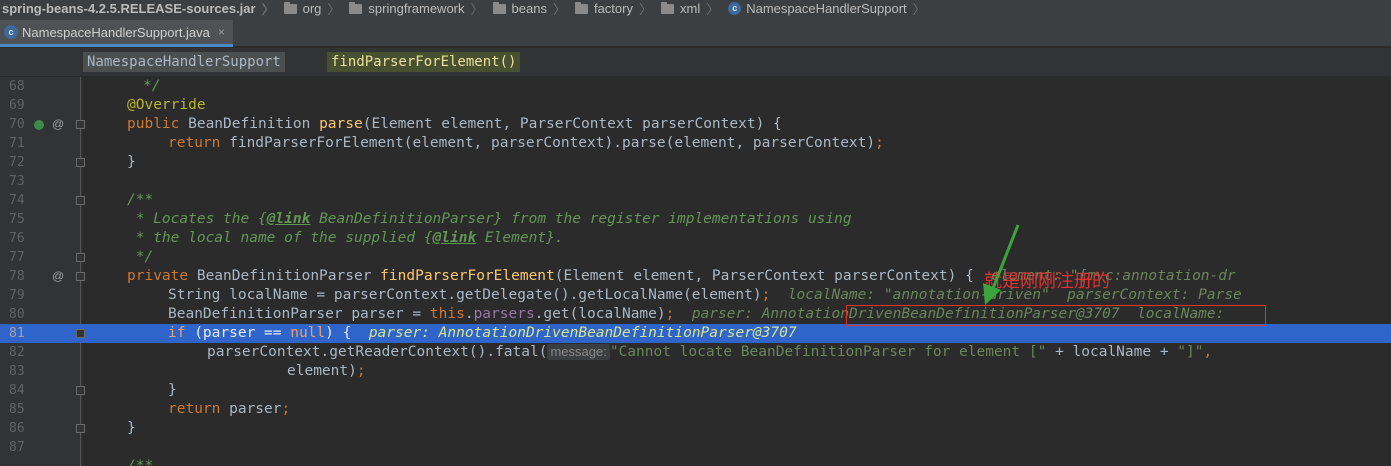 The height and width of the screenshot is (466, 1391). Describe the element at coordinates (695, 32) in the screenshot. I see `editor-tab-bar: c NamespaceHandlerSupport.java ×` at that location.